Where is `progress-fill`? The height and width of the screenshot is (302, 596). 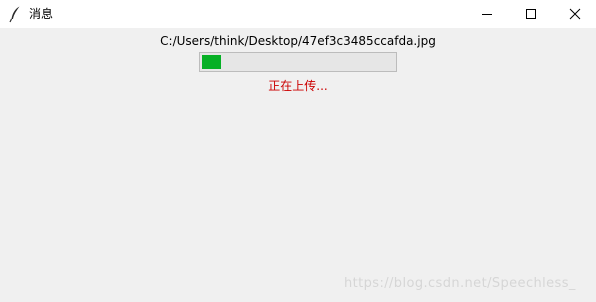
progress-fill is located at coordinates (211, 62).